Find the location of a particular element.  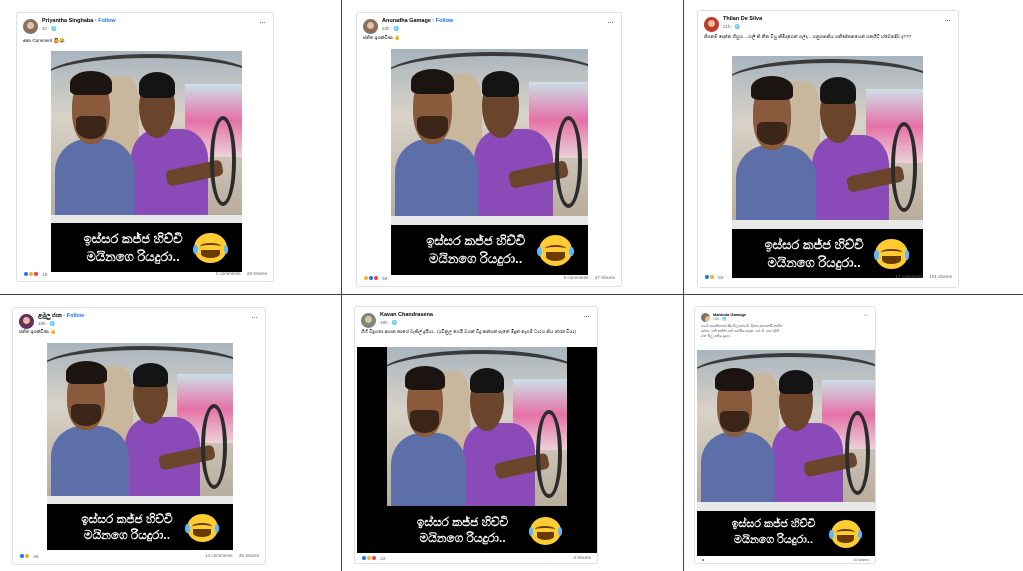

reaction-count: 59 is located at coordinates (385, 278).